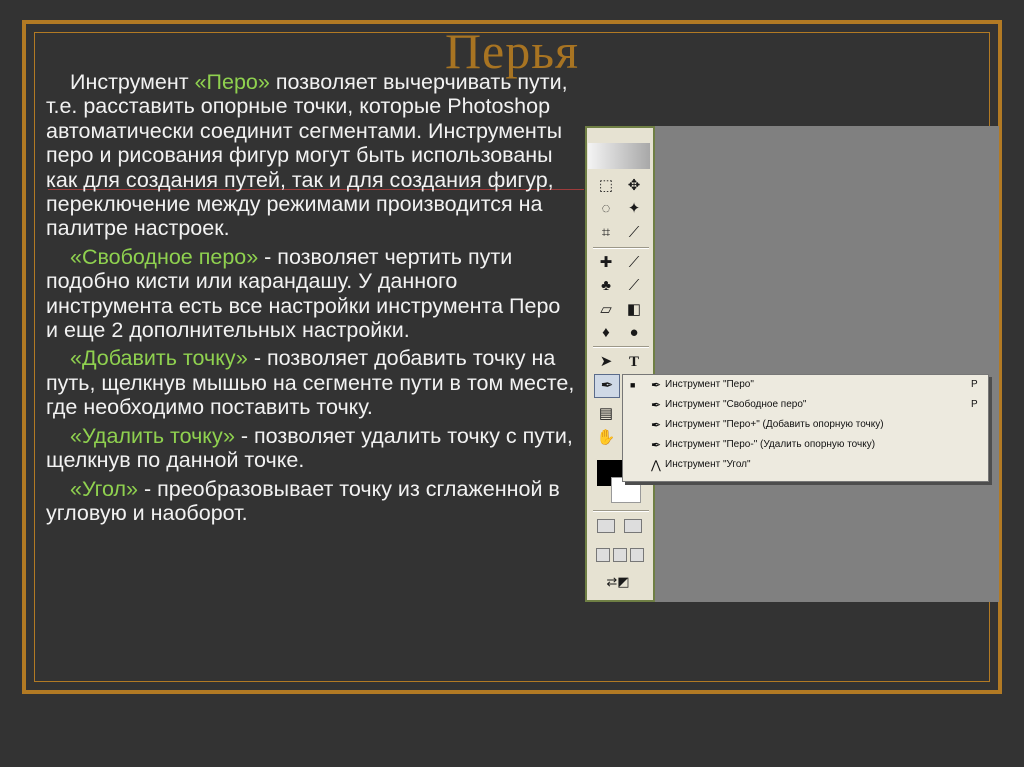  What do you see at coordinates (164, 256) in the screenshot?
I see `term-freeform-pen: «Свободное перо»` at bounding box center [164, 256].